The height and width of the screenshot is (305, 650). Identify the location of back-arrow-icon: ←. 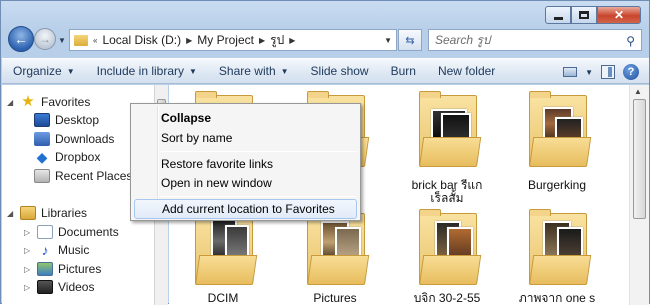
(21, 39).